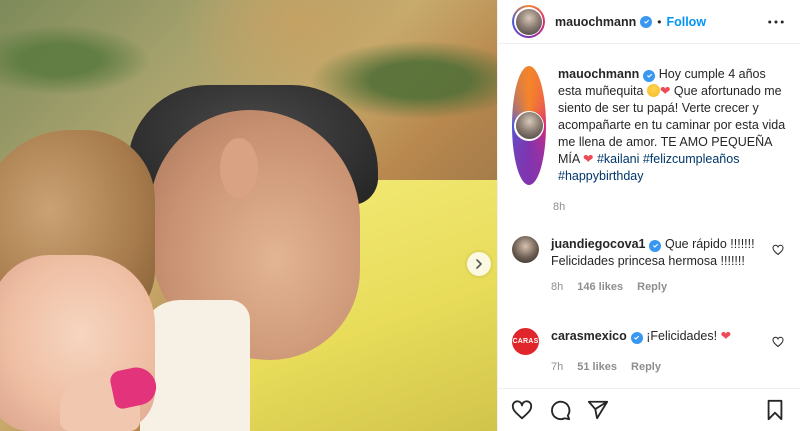 The image size is (800, 431). What do you see at coordinates (598, 244) in the screenshot?
I see `commenter-username: juandiegocova1` at bounding box center [598, 244].